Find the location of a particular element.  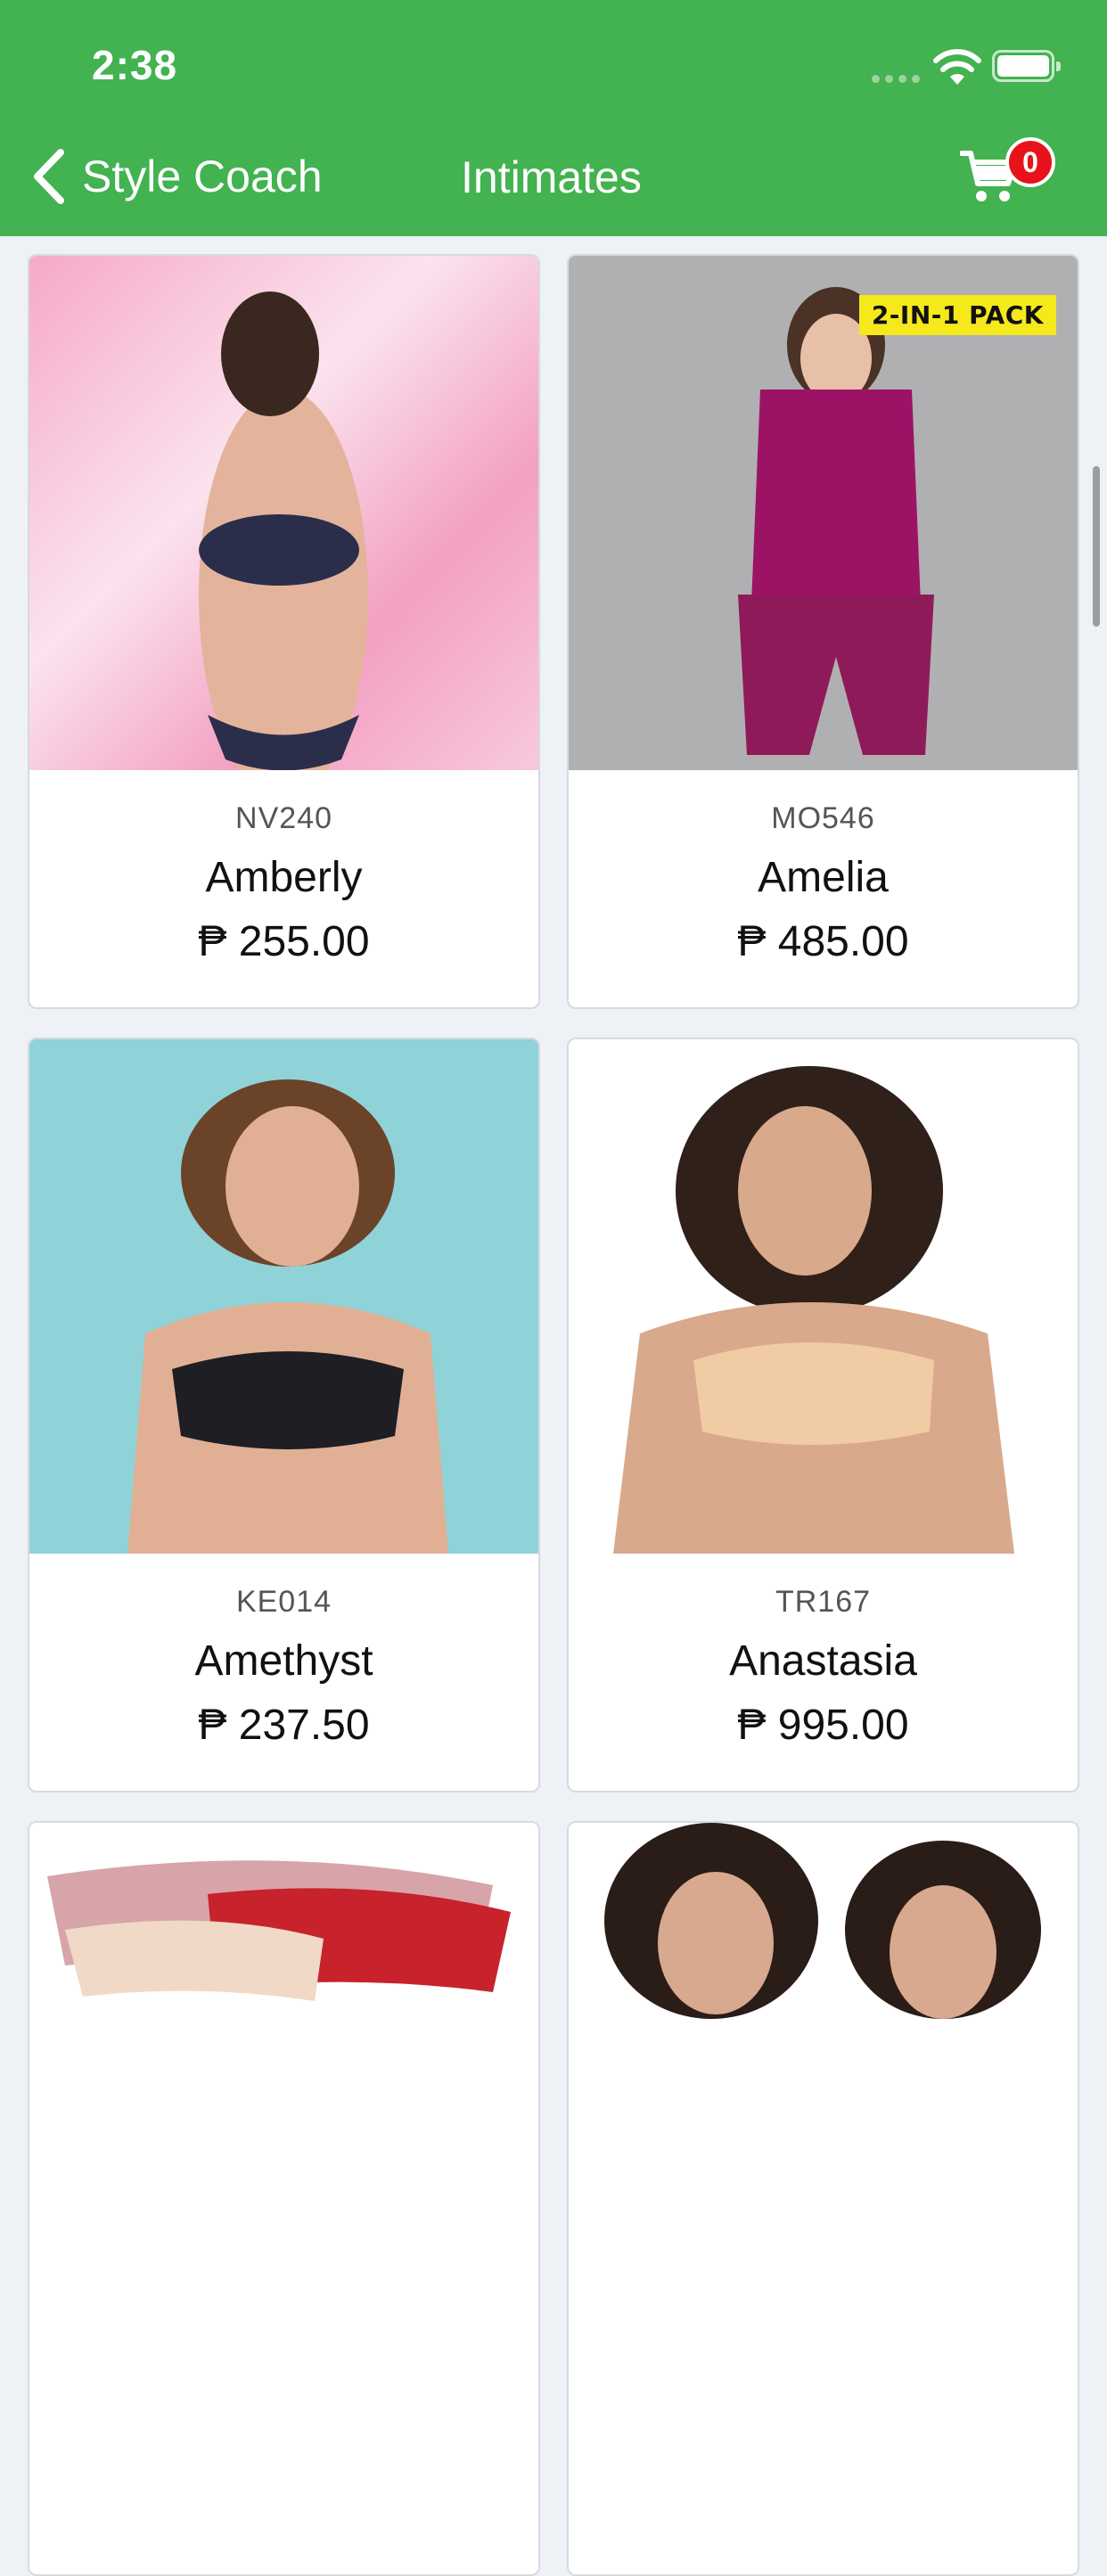

product-price: ₱ 995.00 is located at coordinates (823, 1726).